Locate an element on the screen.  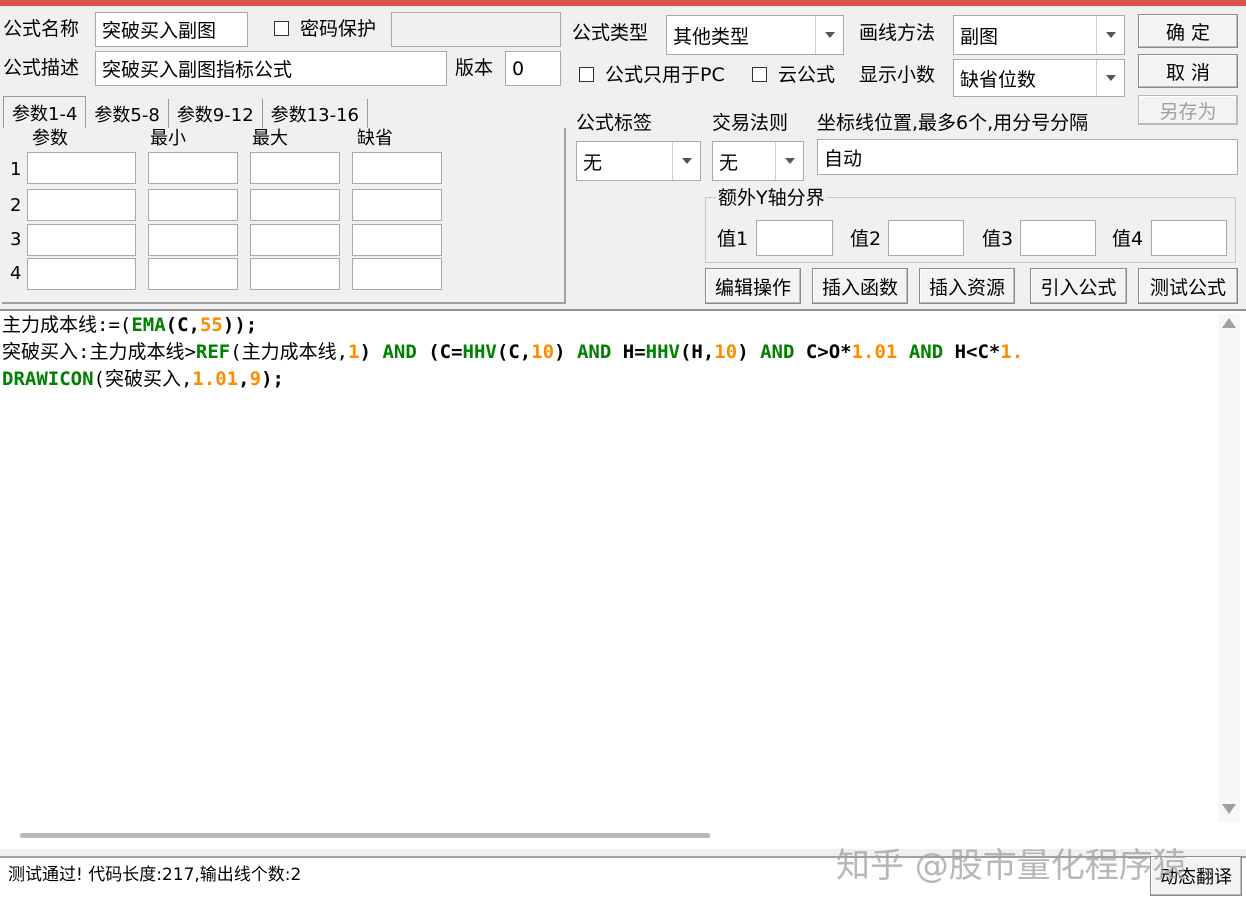
pc-only-checkbox is located at coordinates (586, 74).